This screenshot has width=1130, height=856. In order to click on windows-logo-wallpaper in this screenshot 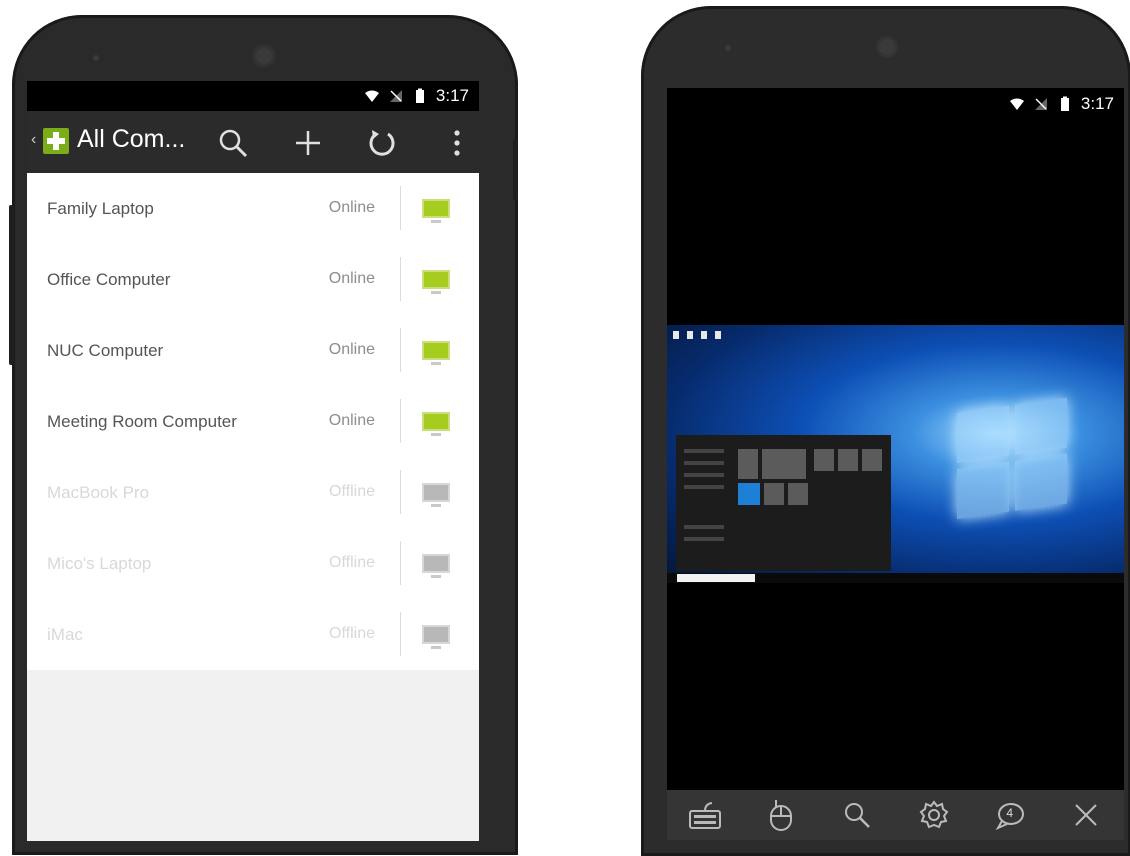, I will do `click(1014, 460)`.